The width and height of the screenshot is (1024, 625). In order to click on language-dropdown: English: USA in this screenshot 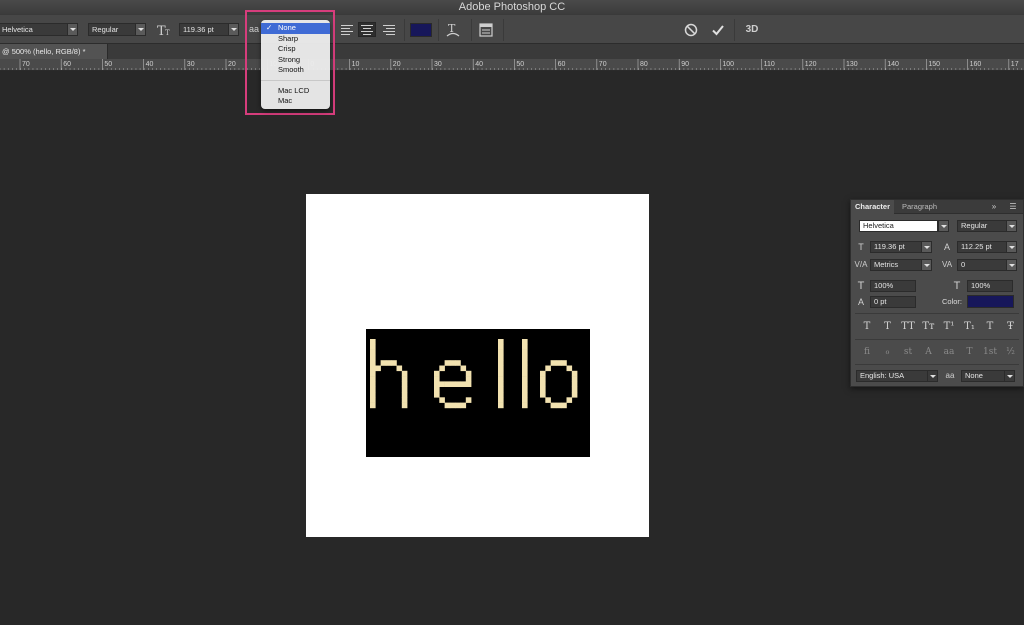, I will do `click(897, 376)`.